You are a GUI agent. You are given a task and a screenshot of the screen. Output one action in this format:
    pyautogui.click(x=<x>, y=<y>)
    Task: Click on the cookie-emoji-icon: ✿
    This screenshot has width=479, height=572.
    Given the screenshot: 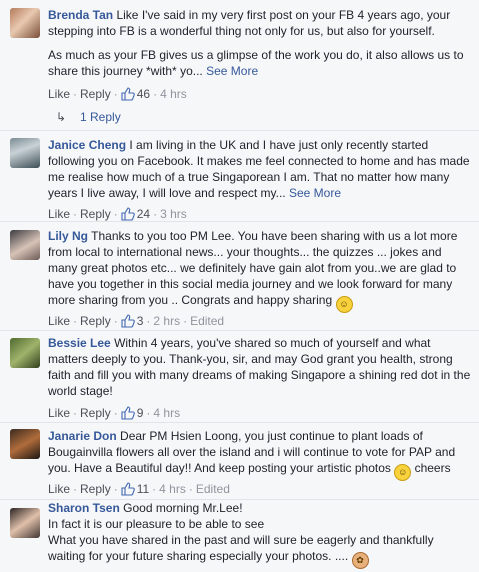 What is the action you would take?
    pyautogui.click(x=360, y=560)
    